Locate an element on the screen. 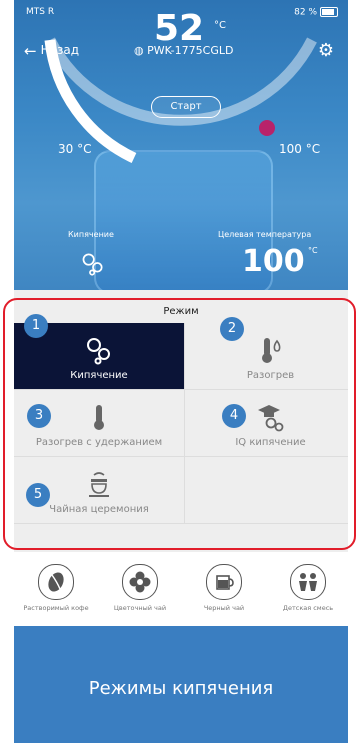 Image resolution: width=361 pixels, height=743 pixels. back-label: Назад is located at coordinates (59, 50).